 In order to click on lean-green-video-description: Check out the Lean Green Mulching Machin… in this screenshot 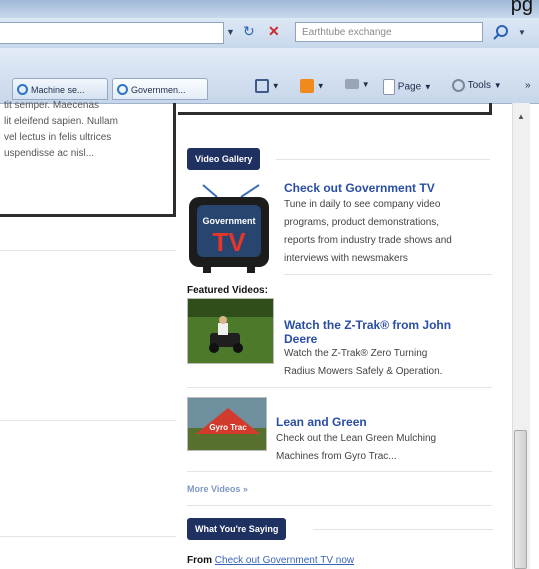, I will do `click(356, 447)`.